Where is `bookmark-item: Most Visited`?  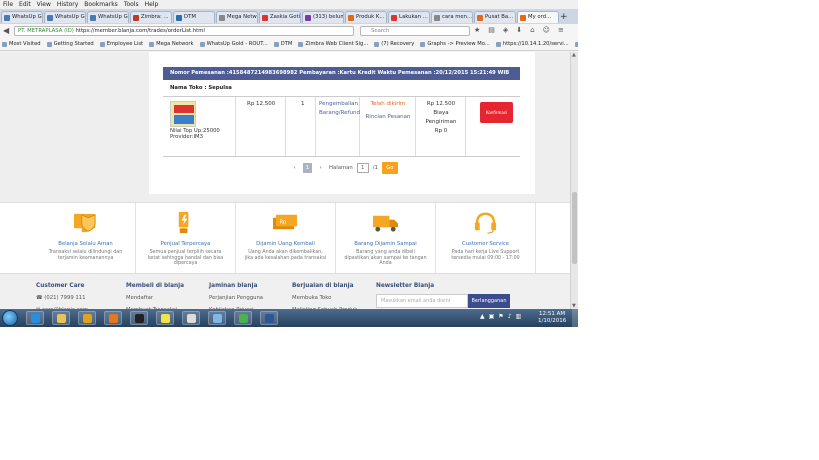 bookmark-item: Most Visited is located at coordinates (21, 44).